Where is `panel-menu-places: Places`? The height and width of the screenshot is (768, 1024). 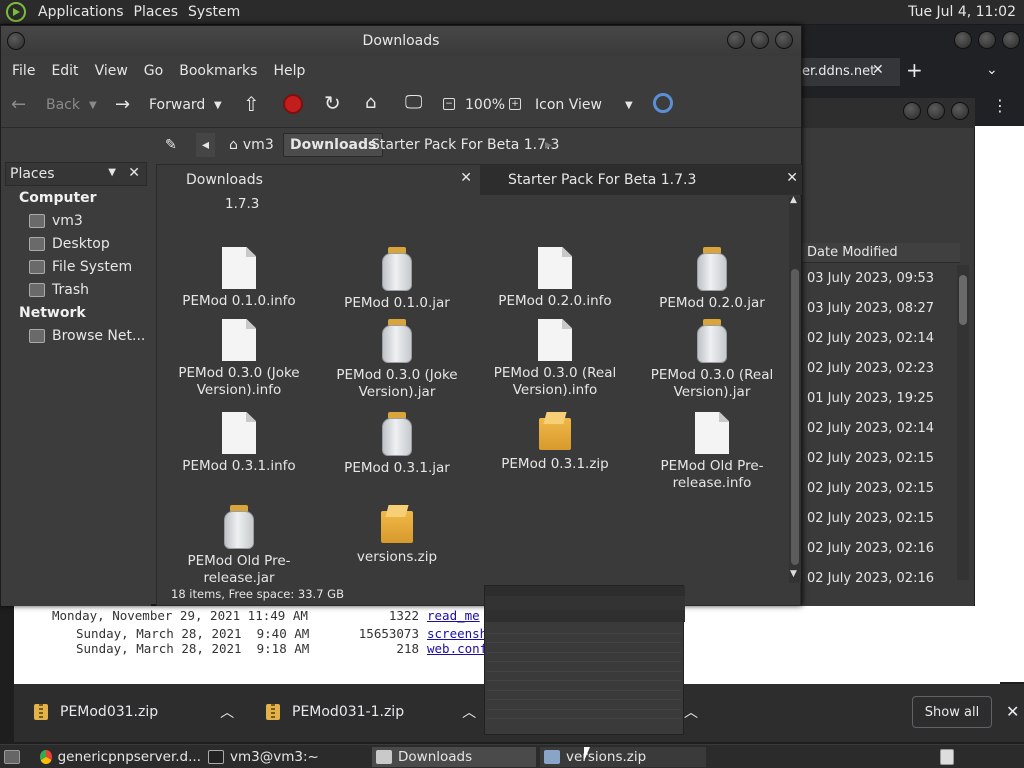
panel-menu-places: Places is located at coordinates (156, 12).